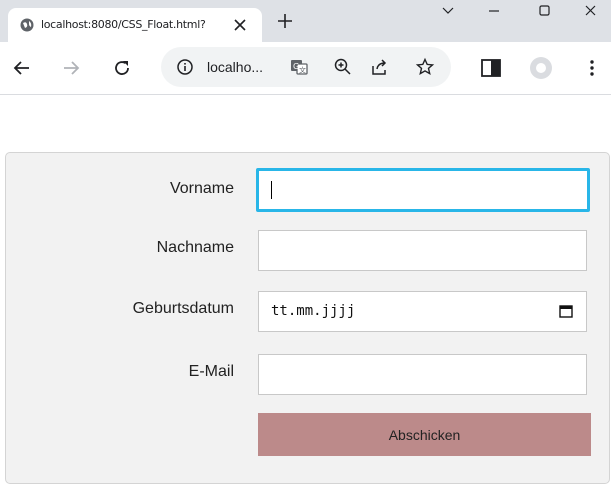  What do you see at coordinates (448, 15) in the screenshot?
I see `chevron-down-icon` at bounding box center [448, 15].